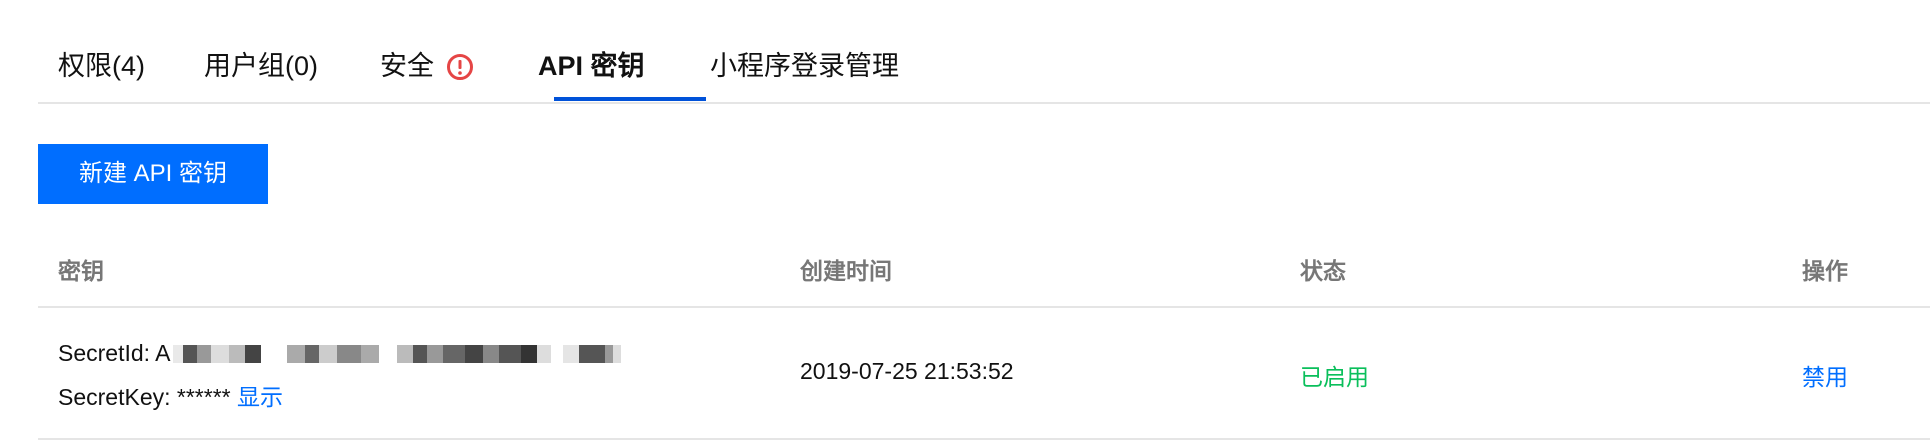 The width and height of the screenshot is (1930, 444). I want to click on tab-security: 安全, so click(427, 66).